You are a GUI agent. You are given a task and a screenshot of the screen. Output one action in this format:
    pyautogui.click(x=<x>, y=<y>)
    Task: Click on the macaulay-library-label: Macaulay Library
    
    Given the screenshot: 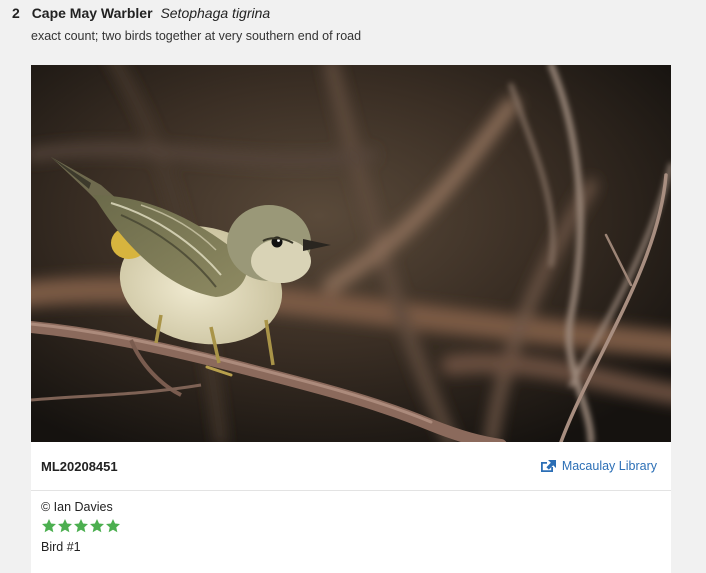 What is the action you would take?
    pyautogui.click(x=609, y=466)
    